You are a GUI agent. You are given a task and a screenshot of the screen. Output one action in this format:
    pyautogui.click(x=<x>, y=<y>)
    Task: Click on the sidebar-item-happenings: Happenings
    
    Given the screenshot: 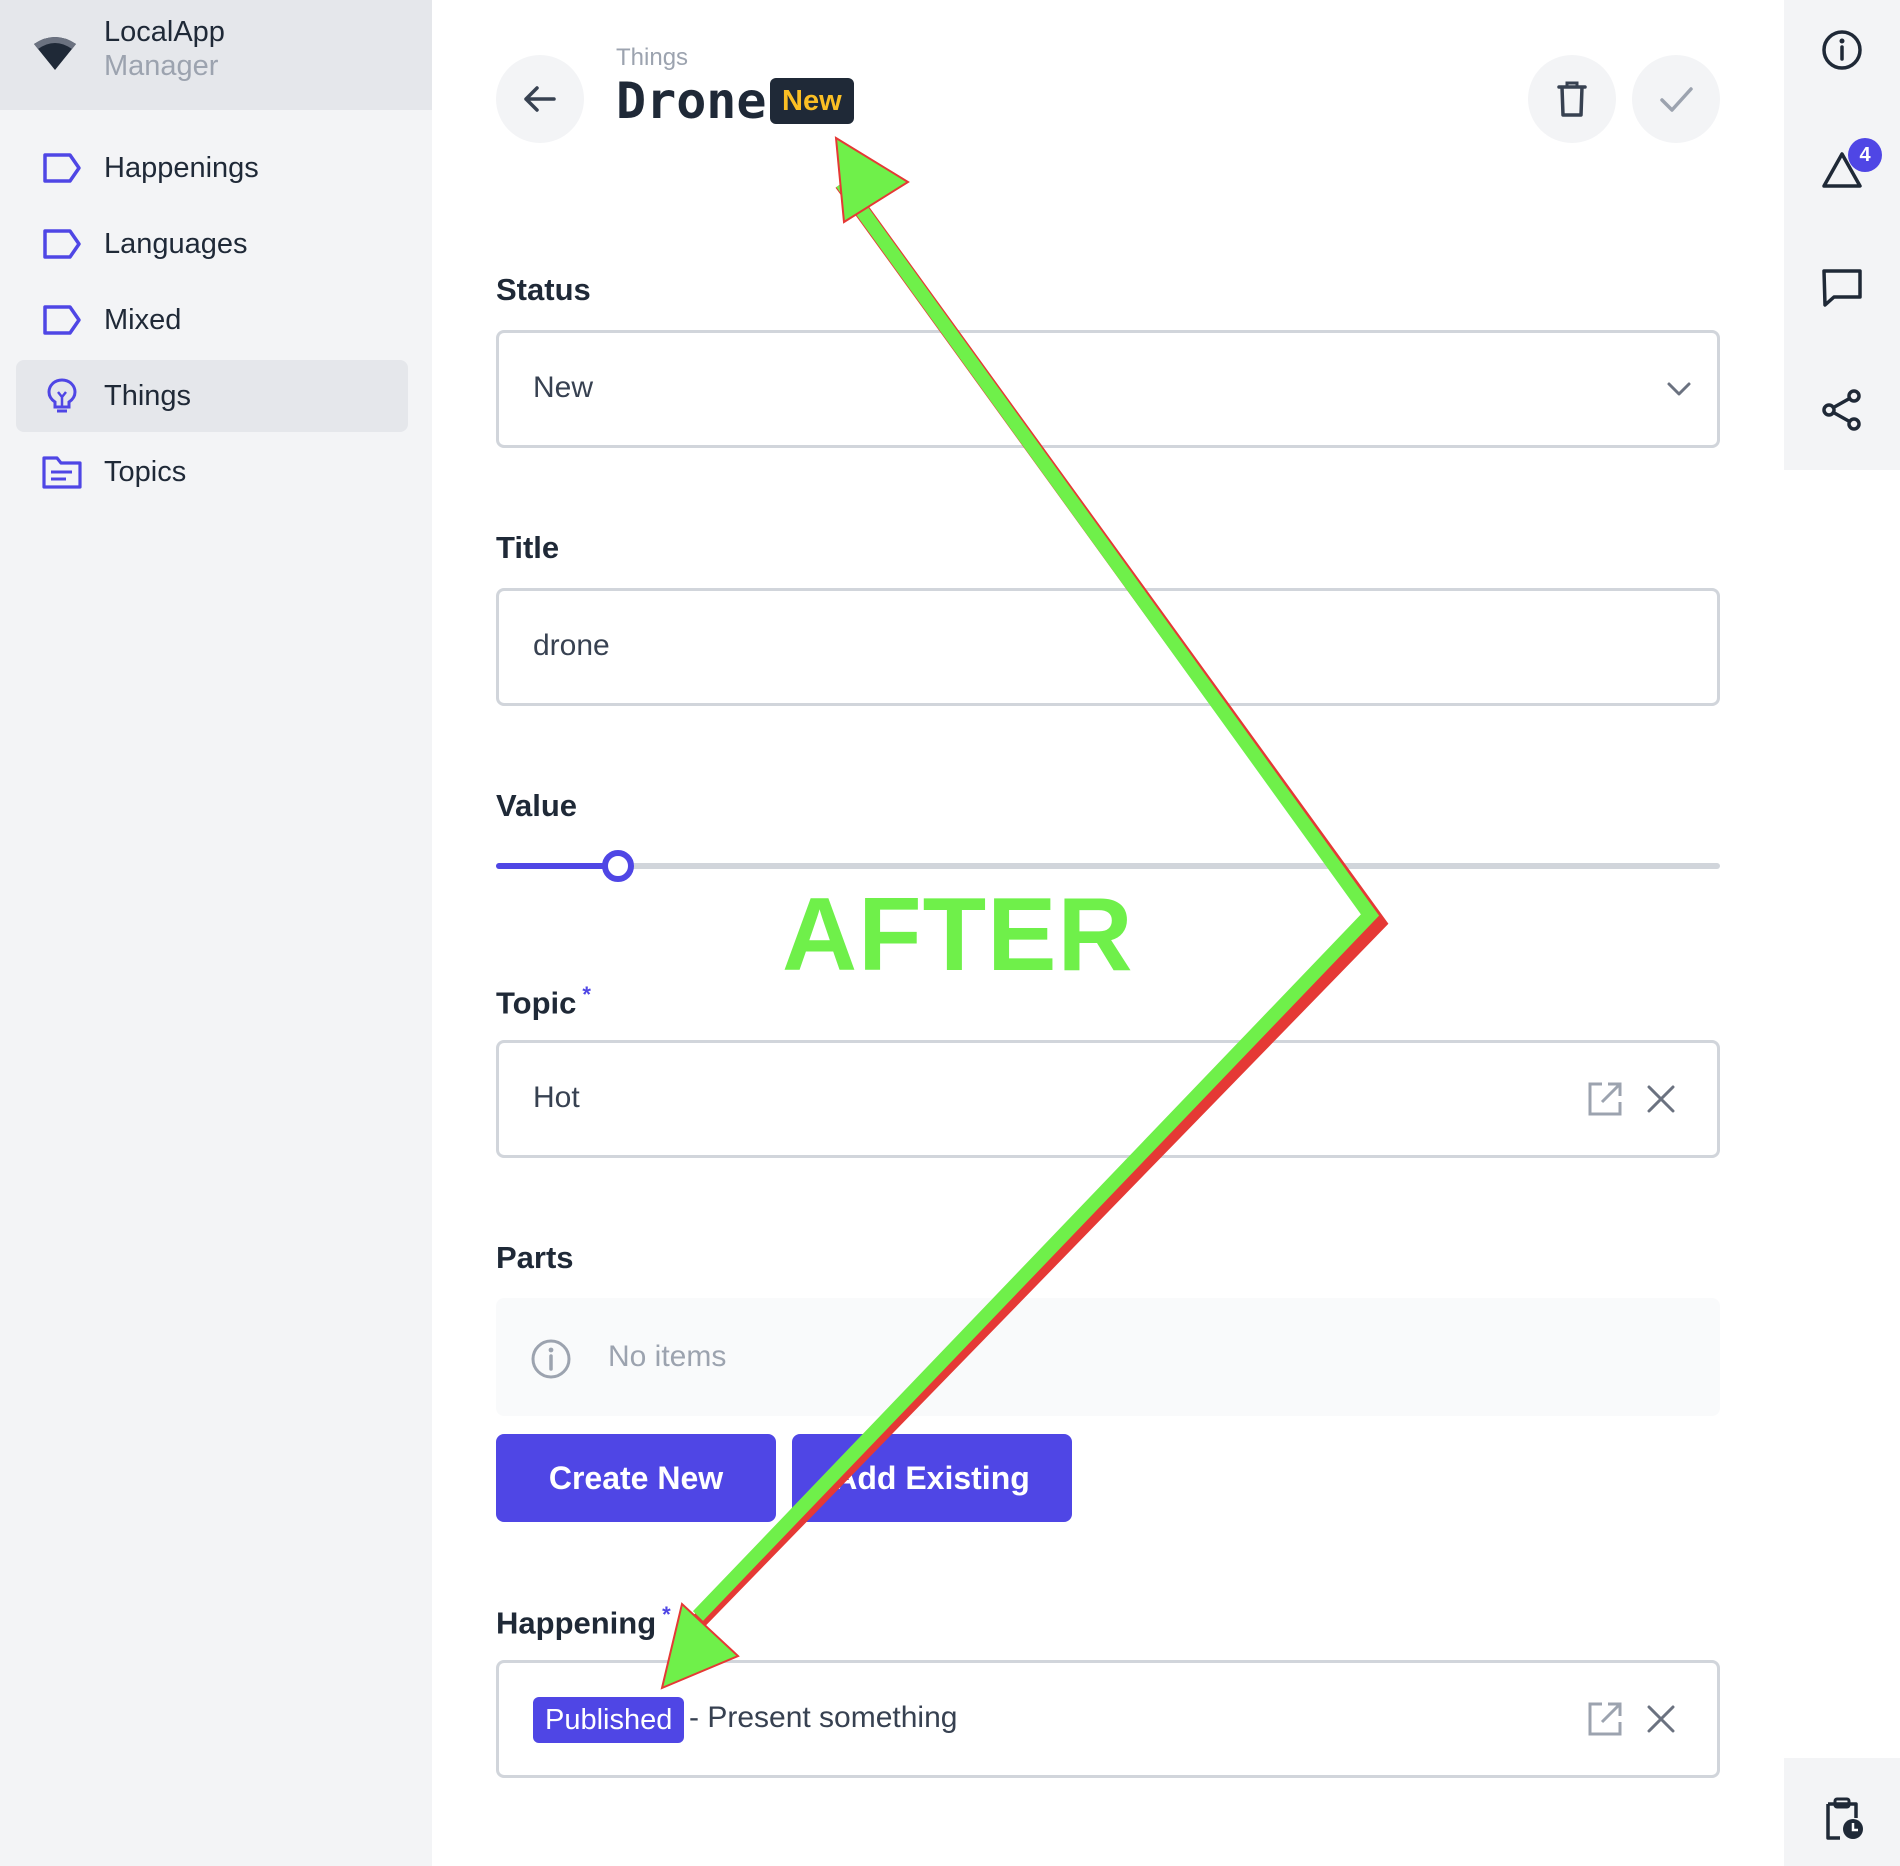 What is the action you would take?
    pyautogui.click(x=212, y=168)
    